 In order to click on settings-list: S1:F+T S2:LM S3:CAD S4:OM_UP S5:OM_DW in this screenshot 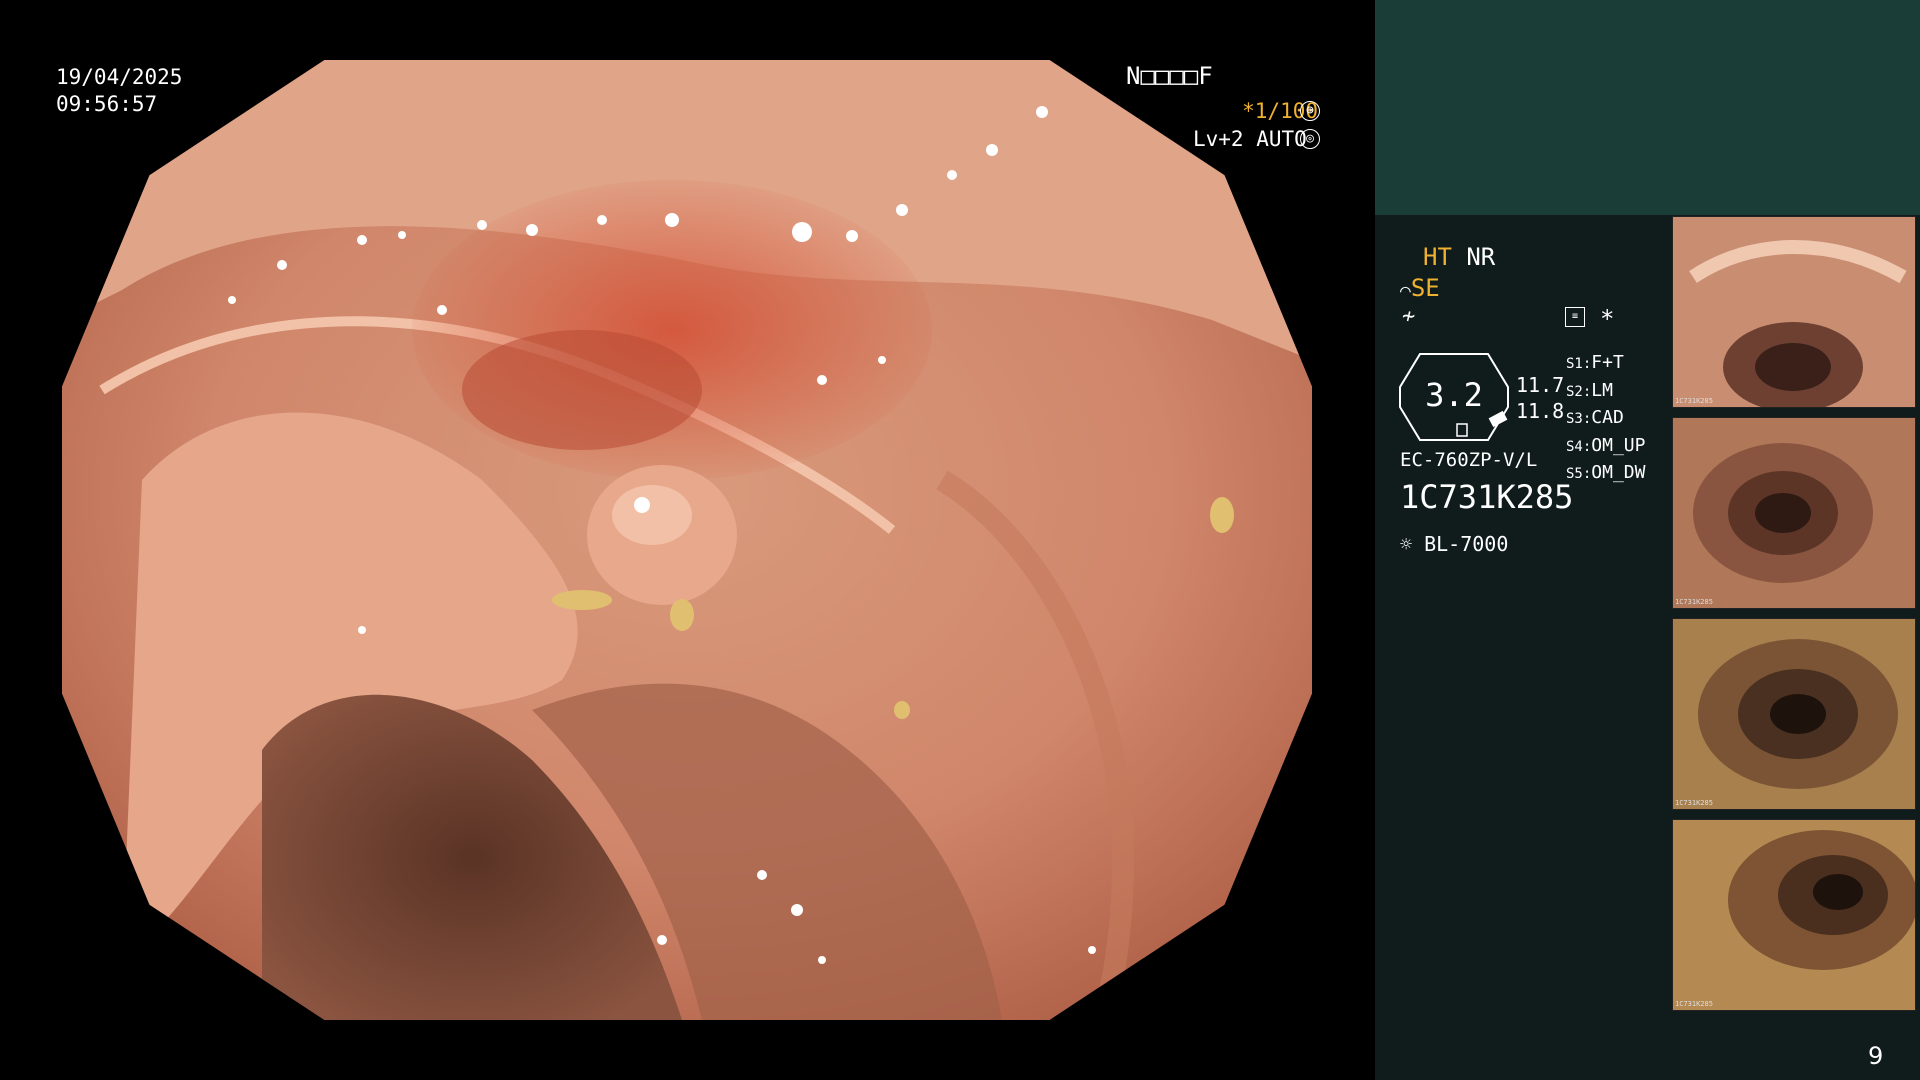, I will do `click(1605, 419)`.